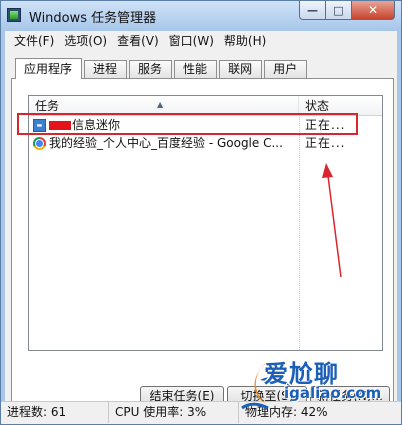  What do you see at coordinates (151, 69) in the screenshot?
I see `tab-services: 服务` at bounding box center [151, 69].